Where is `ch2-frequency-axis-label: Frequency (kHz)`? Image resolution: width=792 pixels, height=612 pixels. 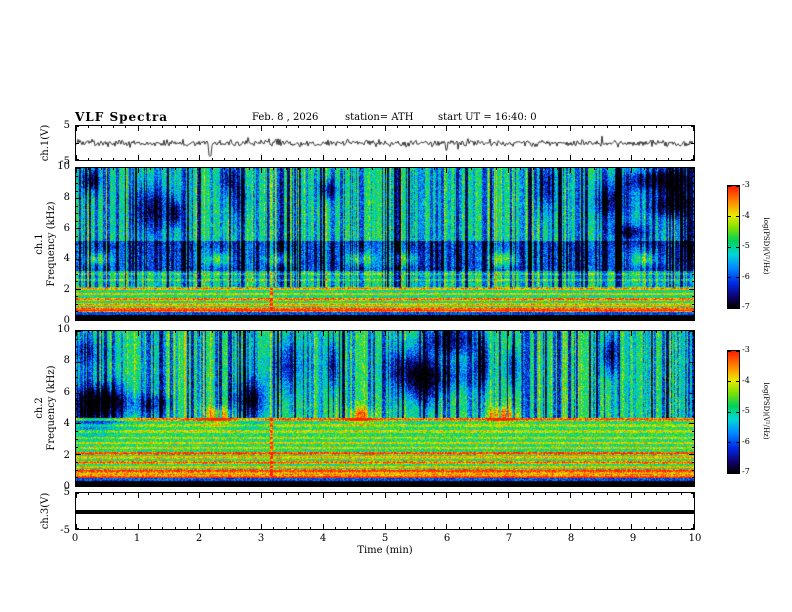 ch2-frequency-axis-label: Frequency (kHz) is located at coordinates (51, 408).